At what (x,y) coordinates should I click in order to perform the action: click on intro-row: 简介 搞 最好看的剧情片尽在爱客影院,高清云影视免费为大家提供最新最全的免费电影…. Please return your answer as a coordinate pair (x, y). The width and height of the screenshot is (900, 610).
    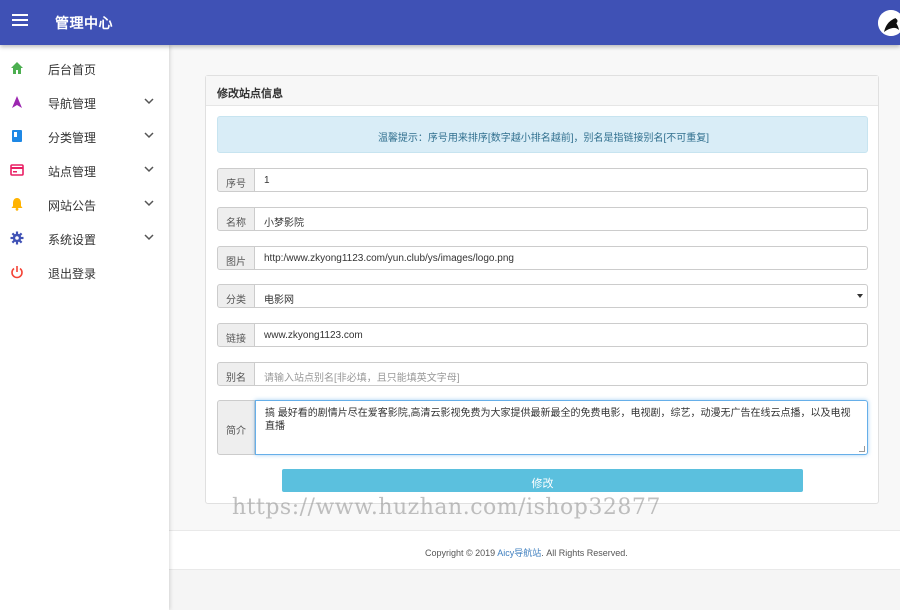
    Looking at the image, I should click on (542, 427).